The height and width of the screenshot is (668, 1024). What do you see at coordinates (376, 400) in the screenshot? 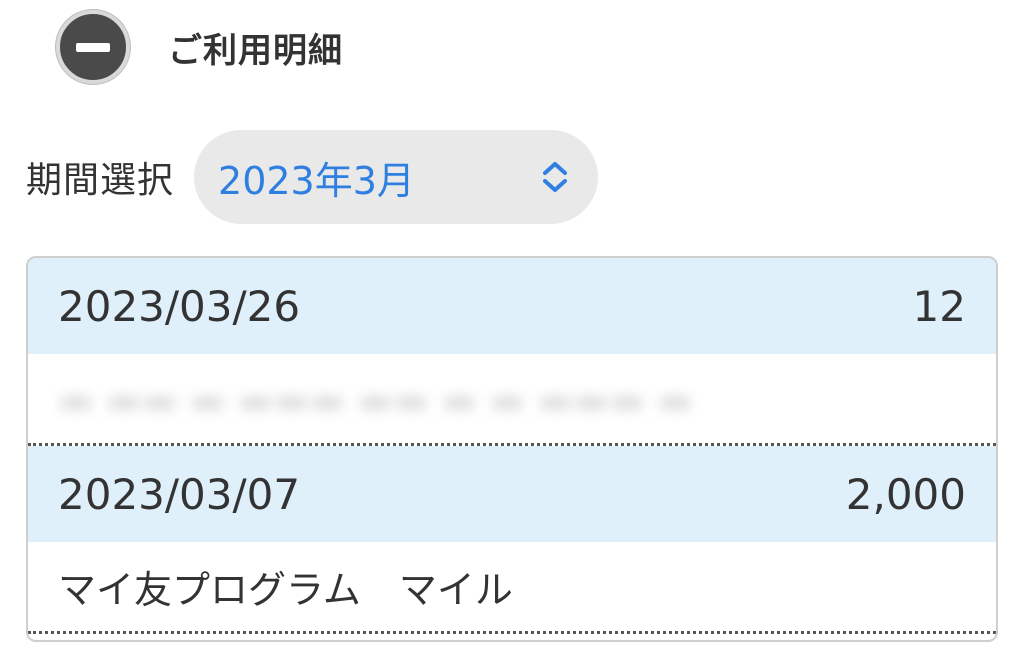
I see `blurred-text: ▬ ▬▬ ▬ ▬▬▬ ▬▬ ▬ ▬ ▬▬▬ ▬` at bounding box center [376, 400].